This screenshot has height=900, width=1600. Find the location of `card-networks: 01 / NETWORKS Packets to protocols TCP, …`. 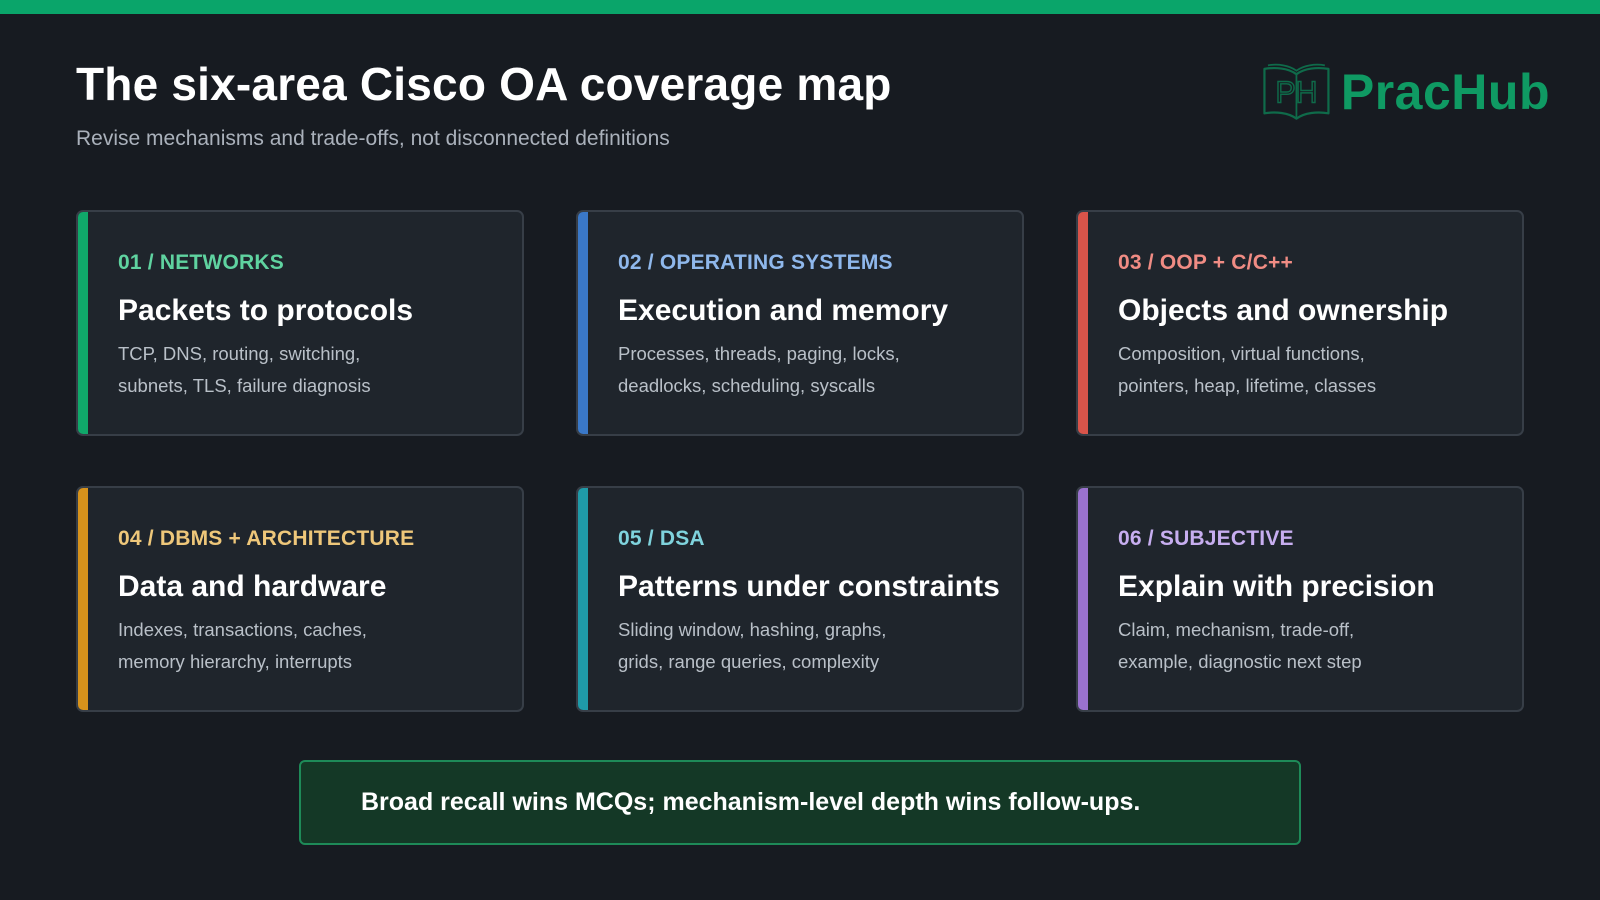

card-networks: 01 / NETWORKS Packets to protocols TCP, … is located at coordinates (300, 323).